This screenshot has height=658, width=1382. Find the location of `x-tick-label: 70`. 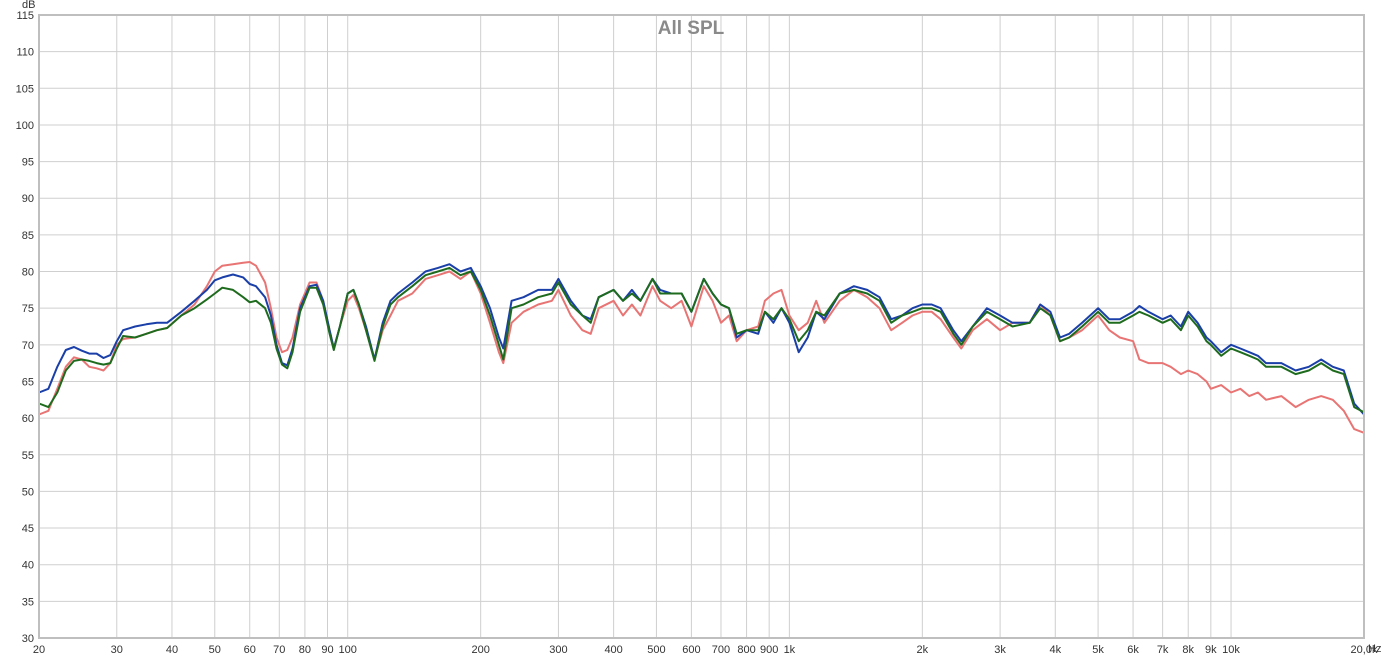

x-tick-label: 70 is located at coordinates (279, 650).